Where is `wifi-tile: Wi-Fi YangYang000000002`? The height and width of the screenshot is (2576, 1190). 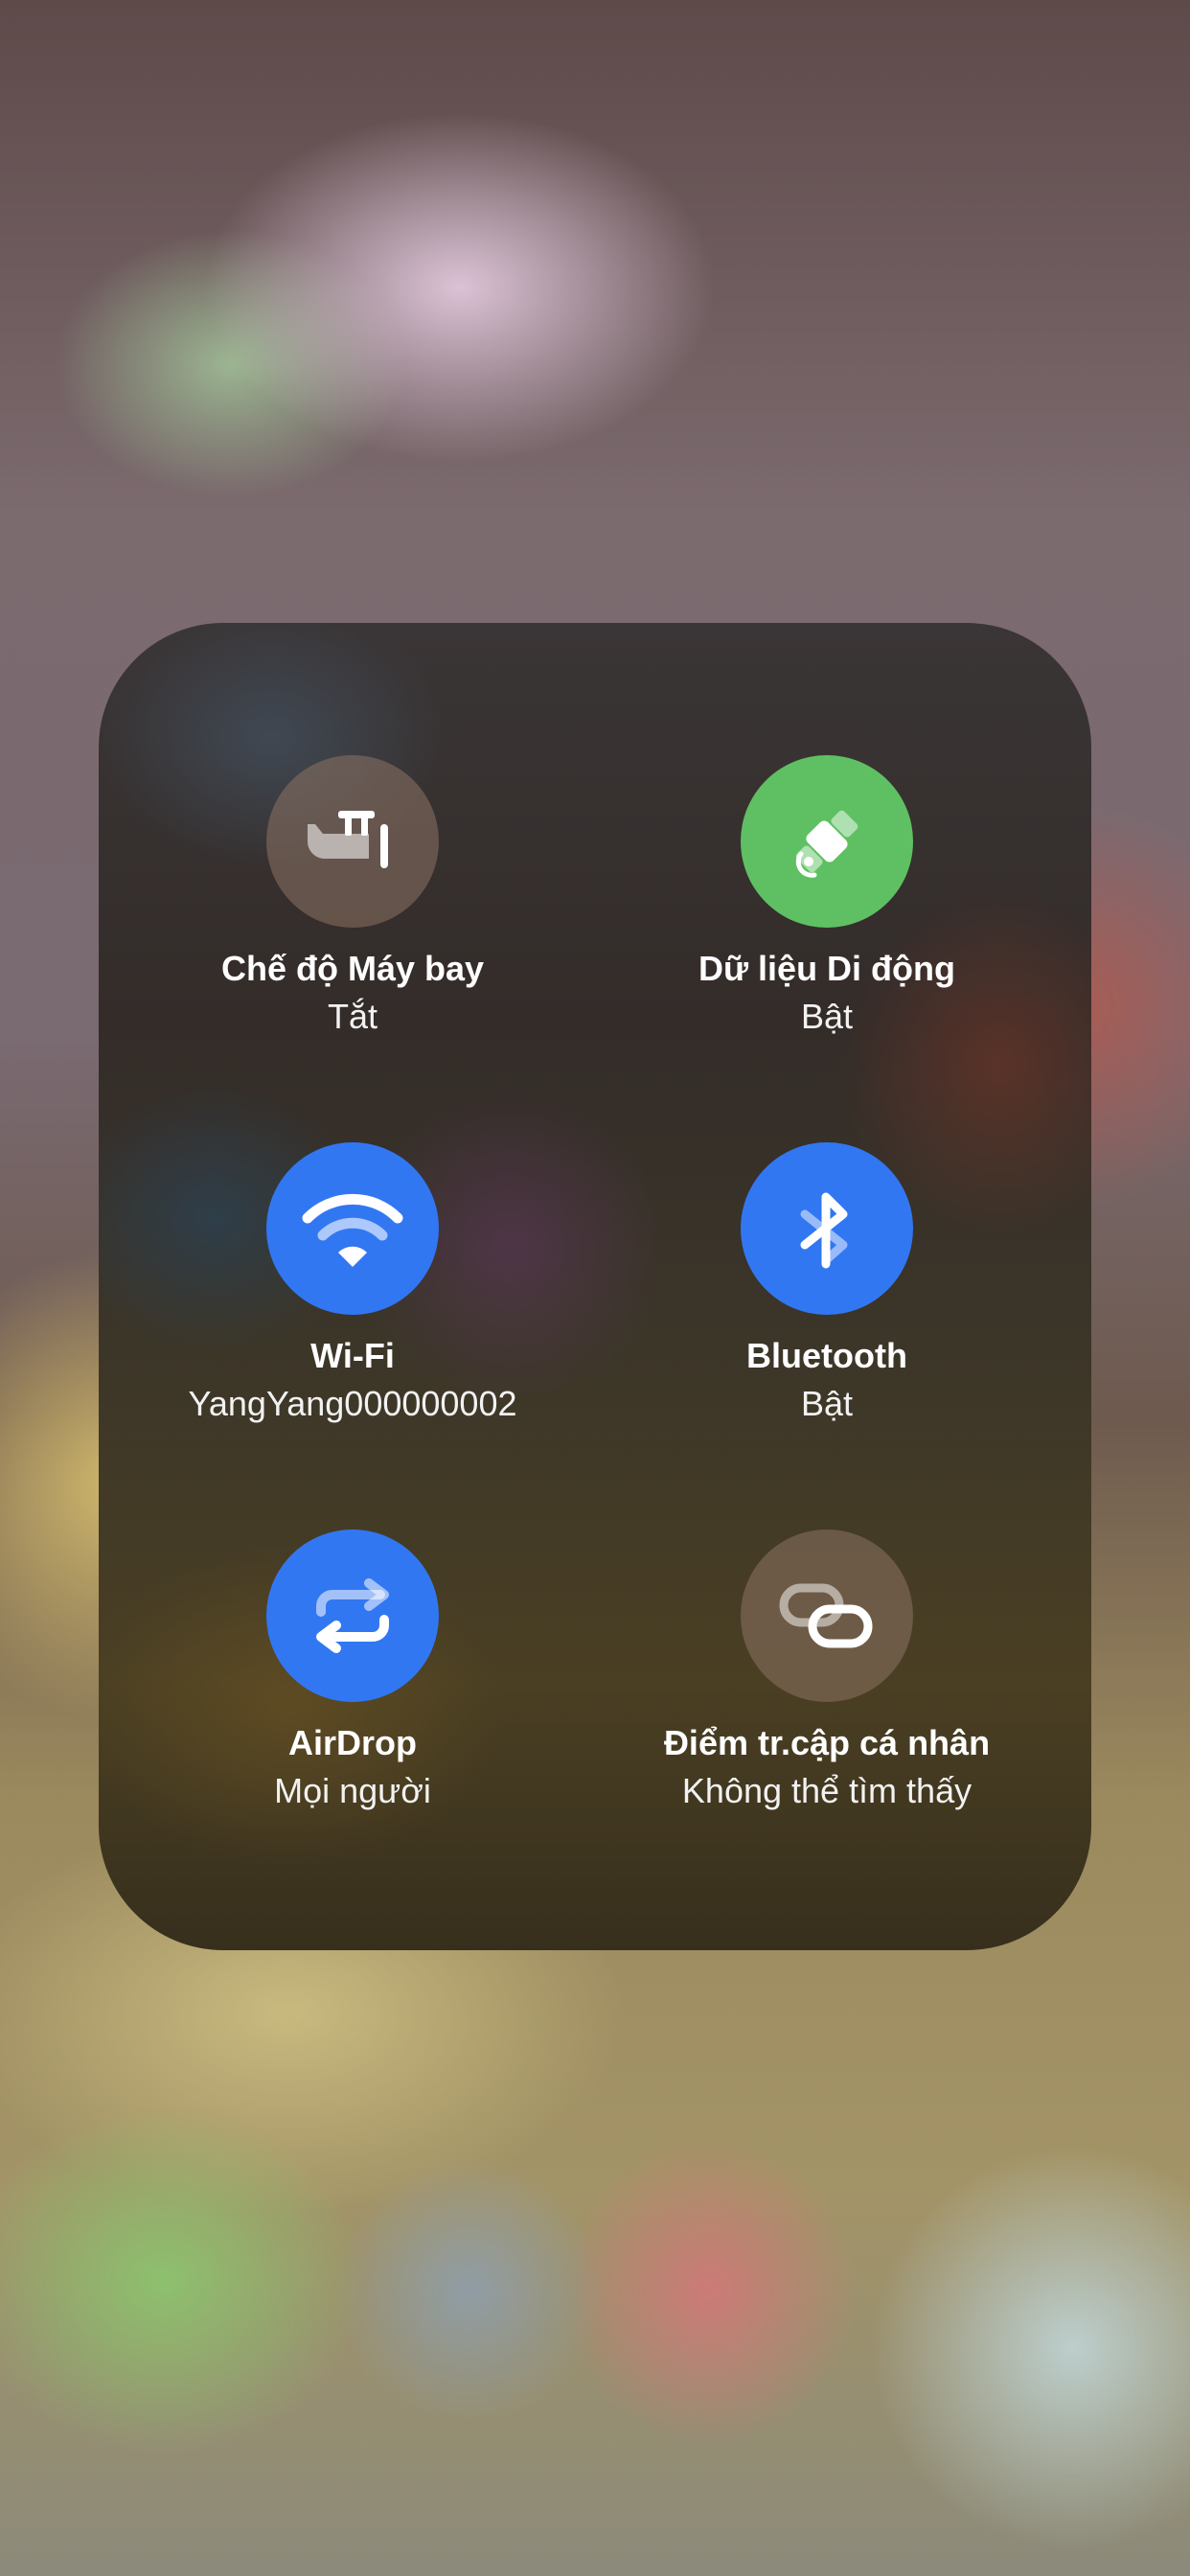 wifi-tile: Wi-Fi YangYang000000002 is located at coordinates (352, 1286).